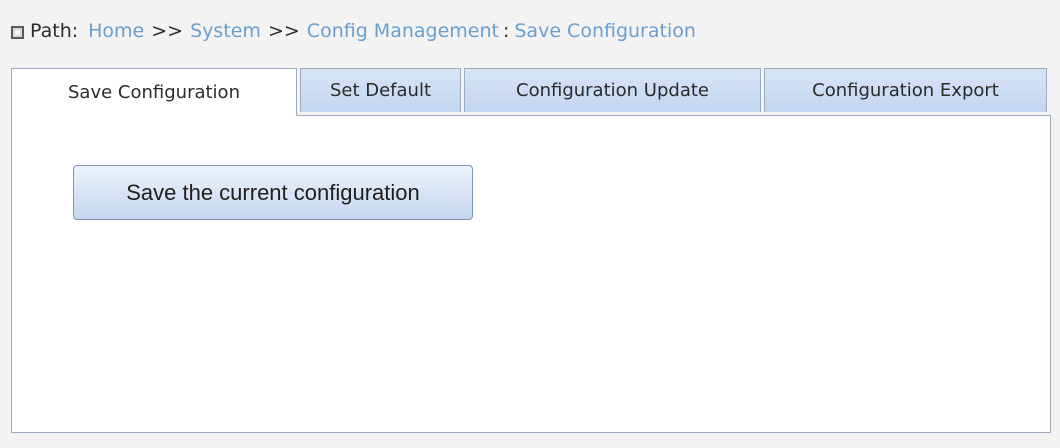 The width and height of the screenshot is (1060, 448). I want to click on breadcrumb-current-page: Save Configuration, so click(605, 31).